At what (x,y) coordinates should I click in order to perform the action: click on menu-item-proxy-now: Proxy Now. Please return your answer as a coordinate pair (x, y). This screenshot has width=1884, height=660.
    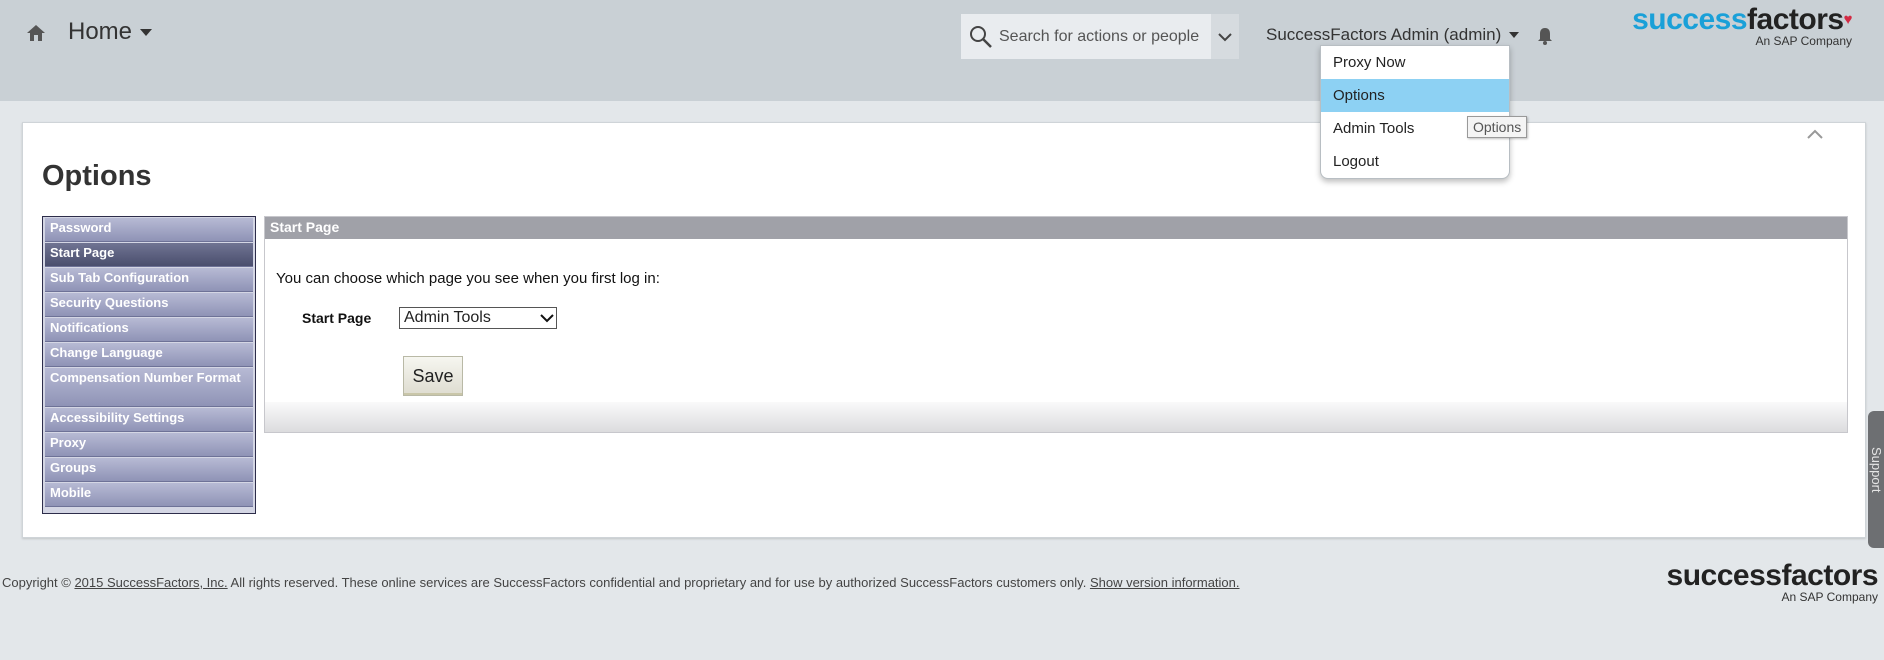
    Looking at the image, I should click on (1415, 62).